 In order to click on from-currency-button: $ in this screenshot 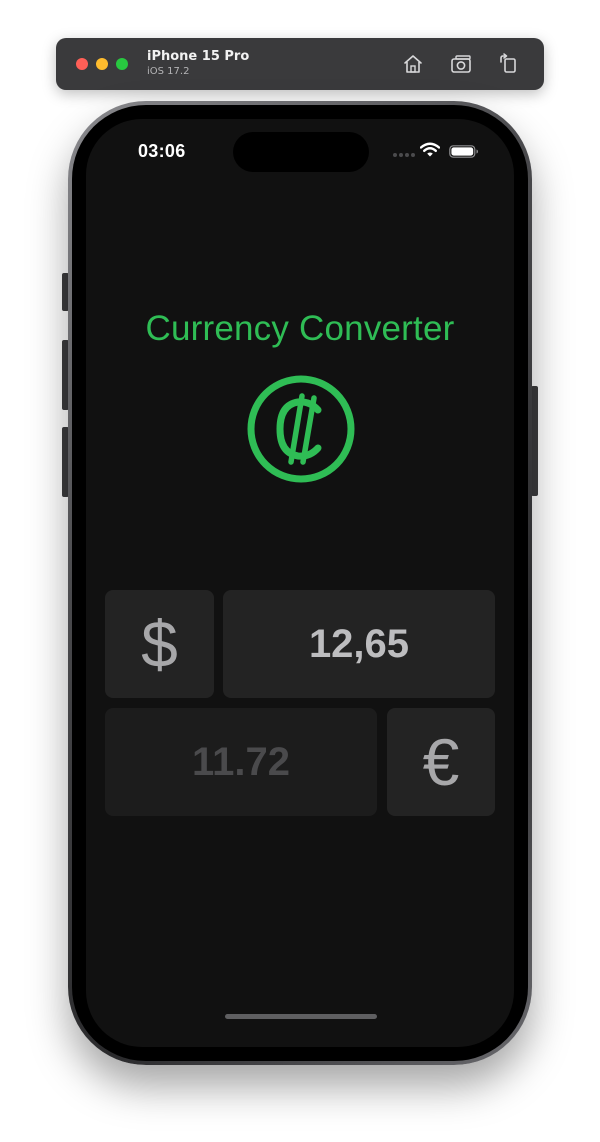, I will do `click(159, 644)`.